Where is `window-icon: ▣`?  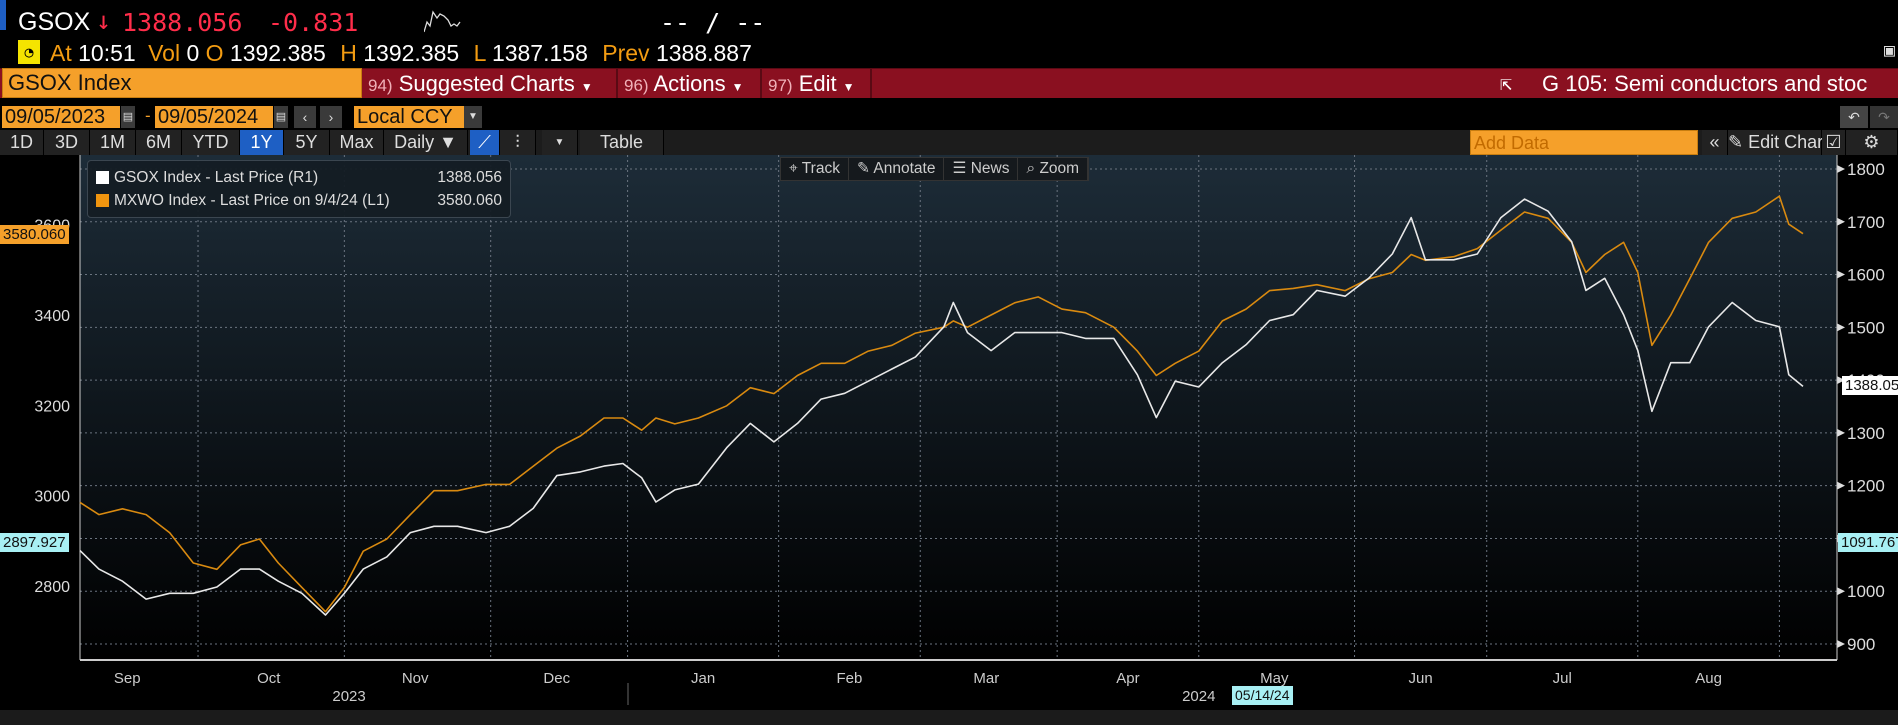
window-icon: ▣ is located at coordinates (1889, 50).